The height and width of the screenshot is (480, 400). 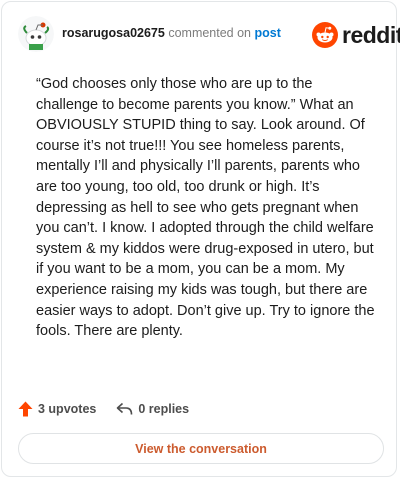 I want to click on reddit-logo: reddit, so click(x=356, y=35).